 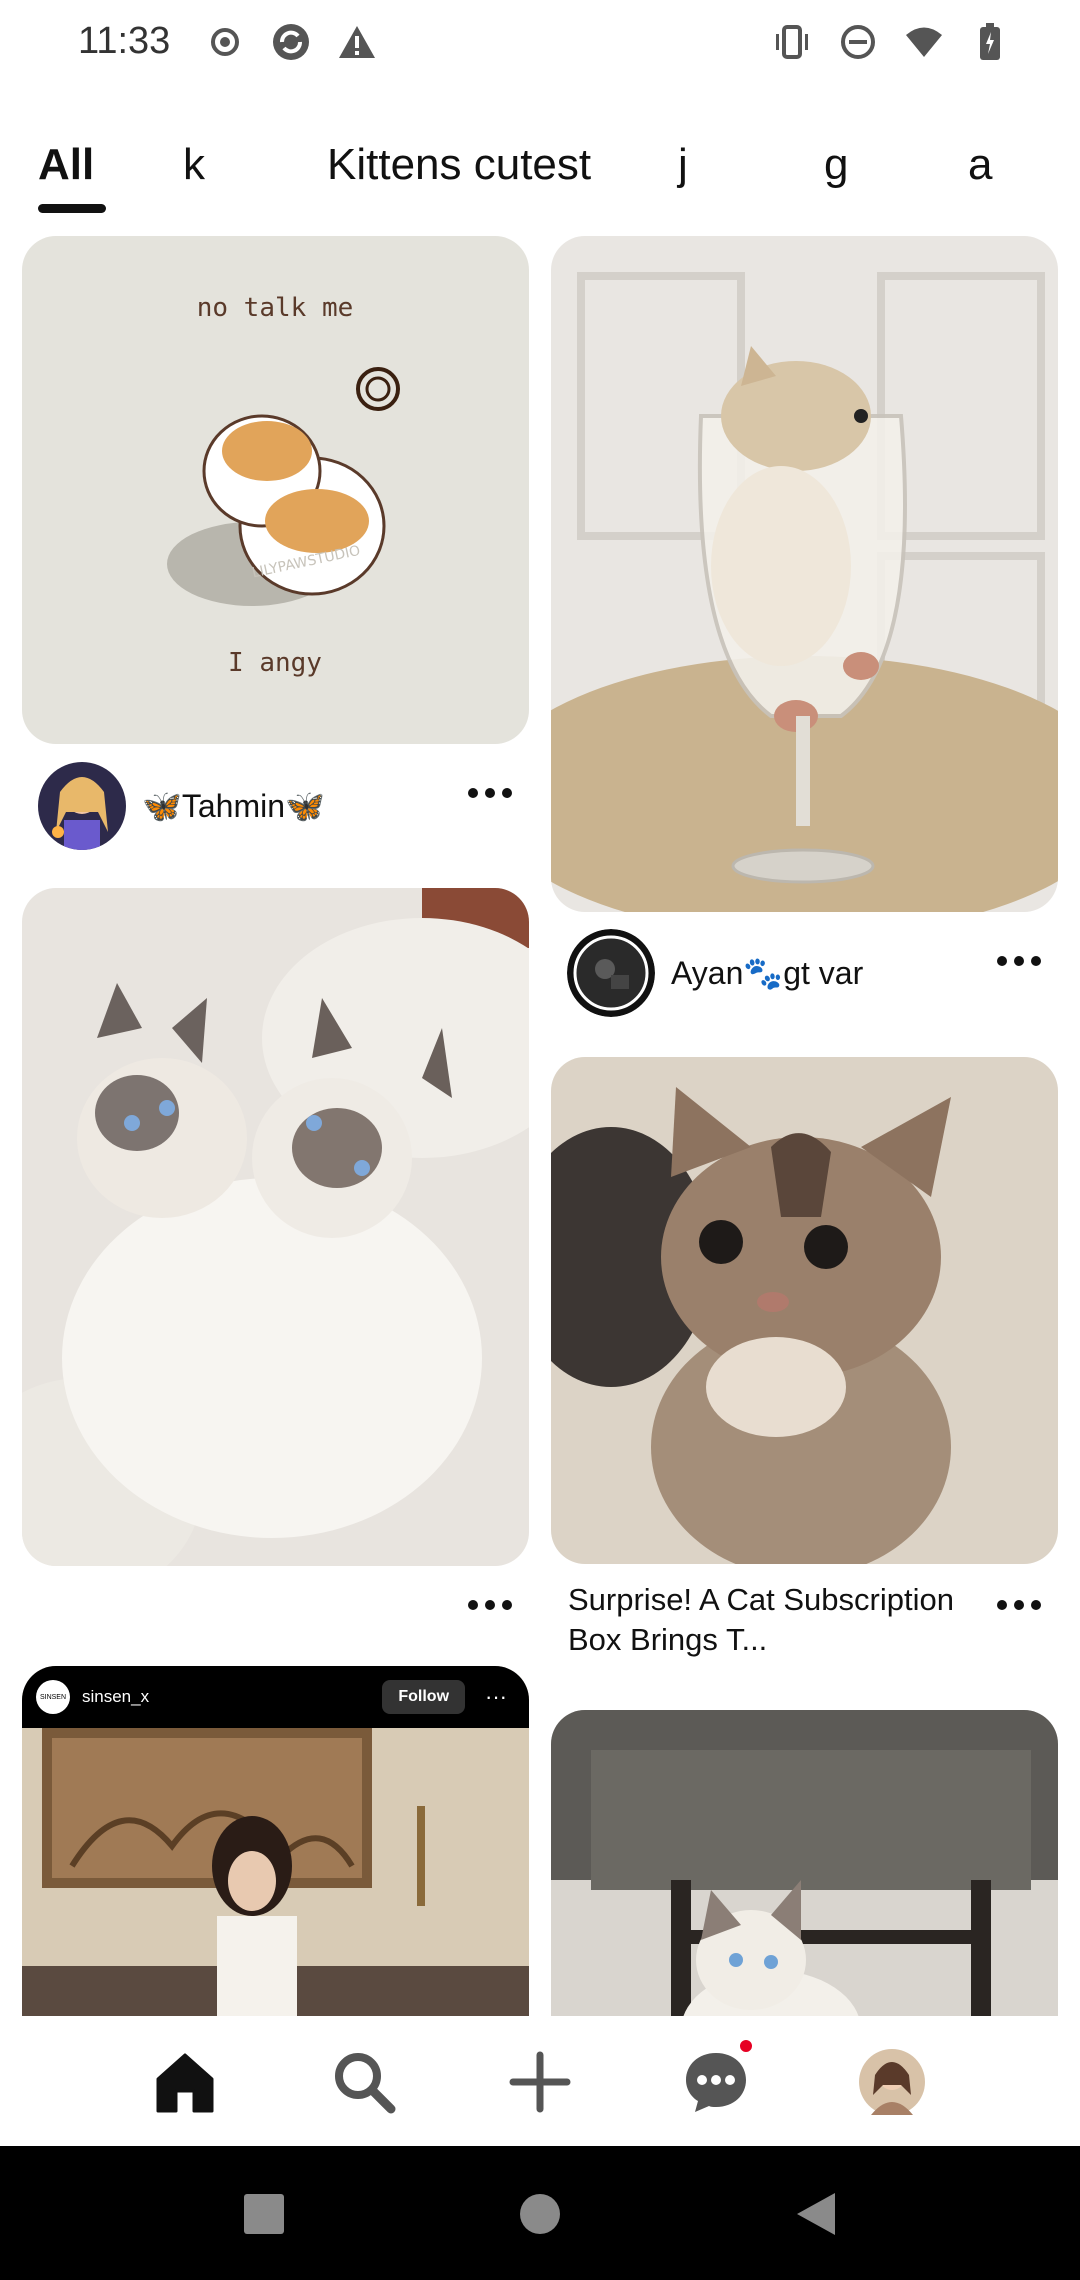 I want to click on author-name: Ayan🐾gt var, so click(x=767, y=973).